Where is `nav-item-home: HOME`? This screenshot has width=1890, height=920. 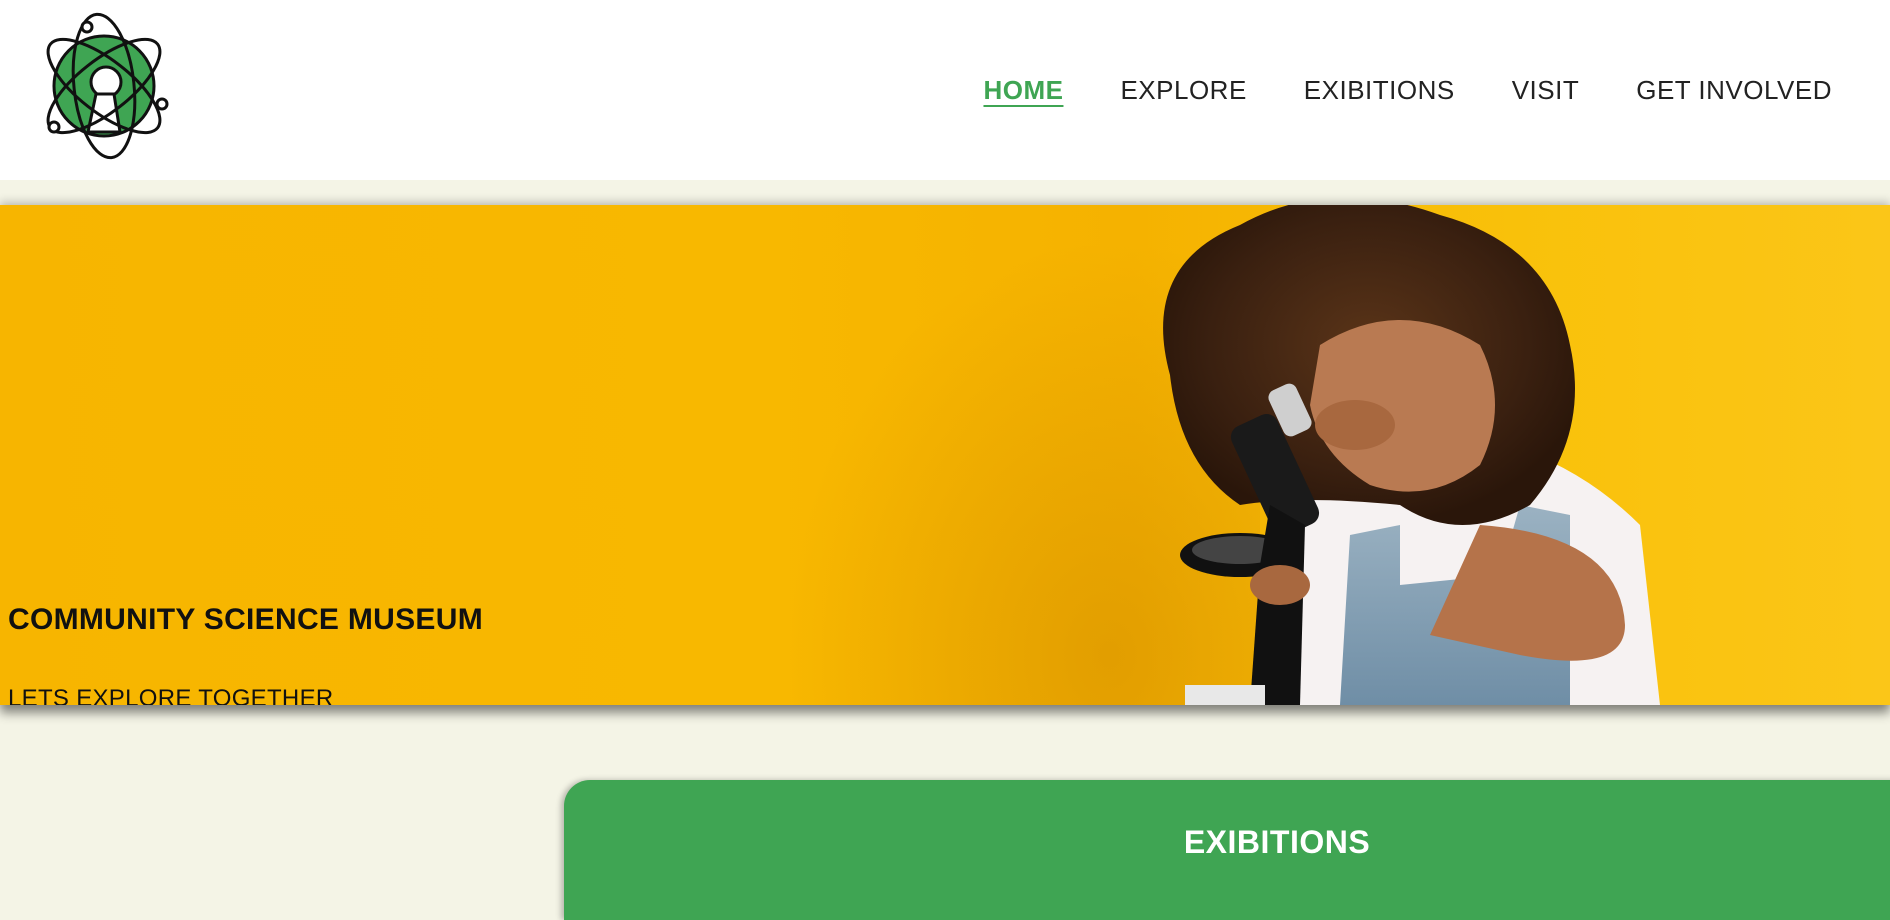 nav-item-home: HOME is located at coordinates (1023, 90).